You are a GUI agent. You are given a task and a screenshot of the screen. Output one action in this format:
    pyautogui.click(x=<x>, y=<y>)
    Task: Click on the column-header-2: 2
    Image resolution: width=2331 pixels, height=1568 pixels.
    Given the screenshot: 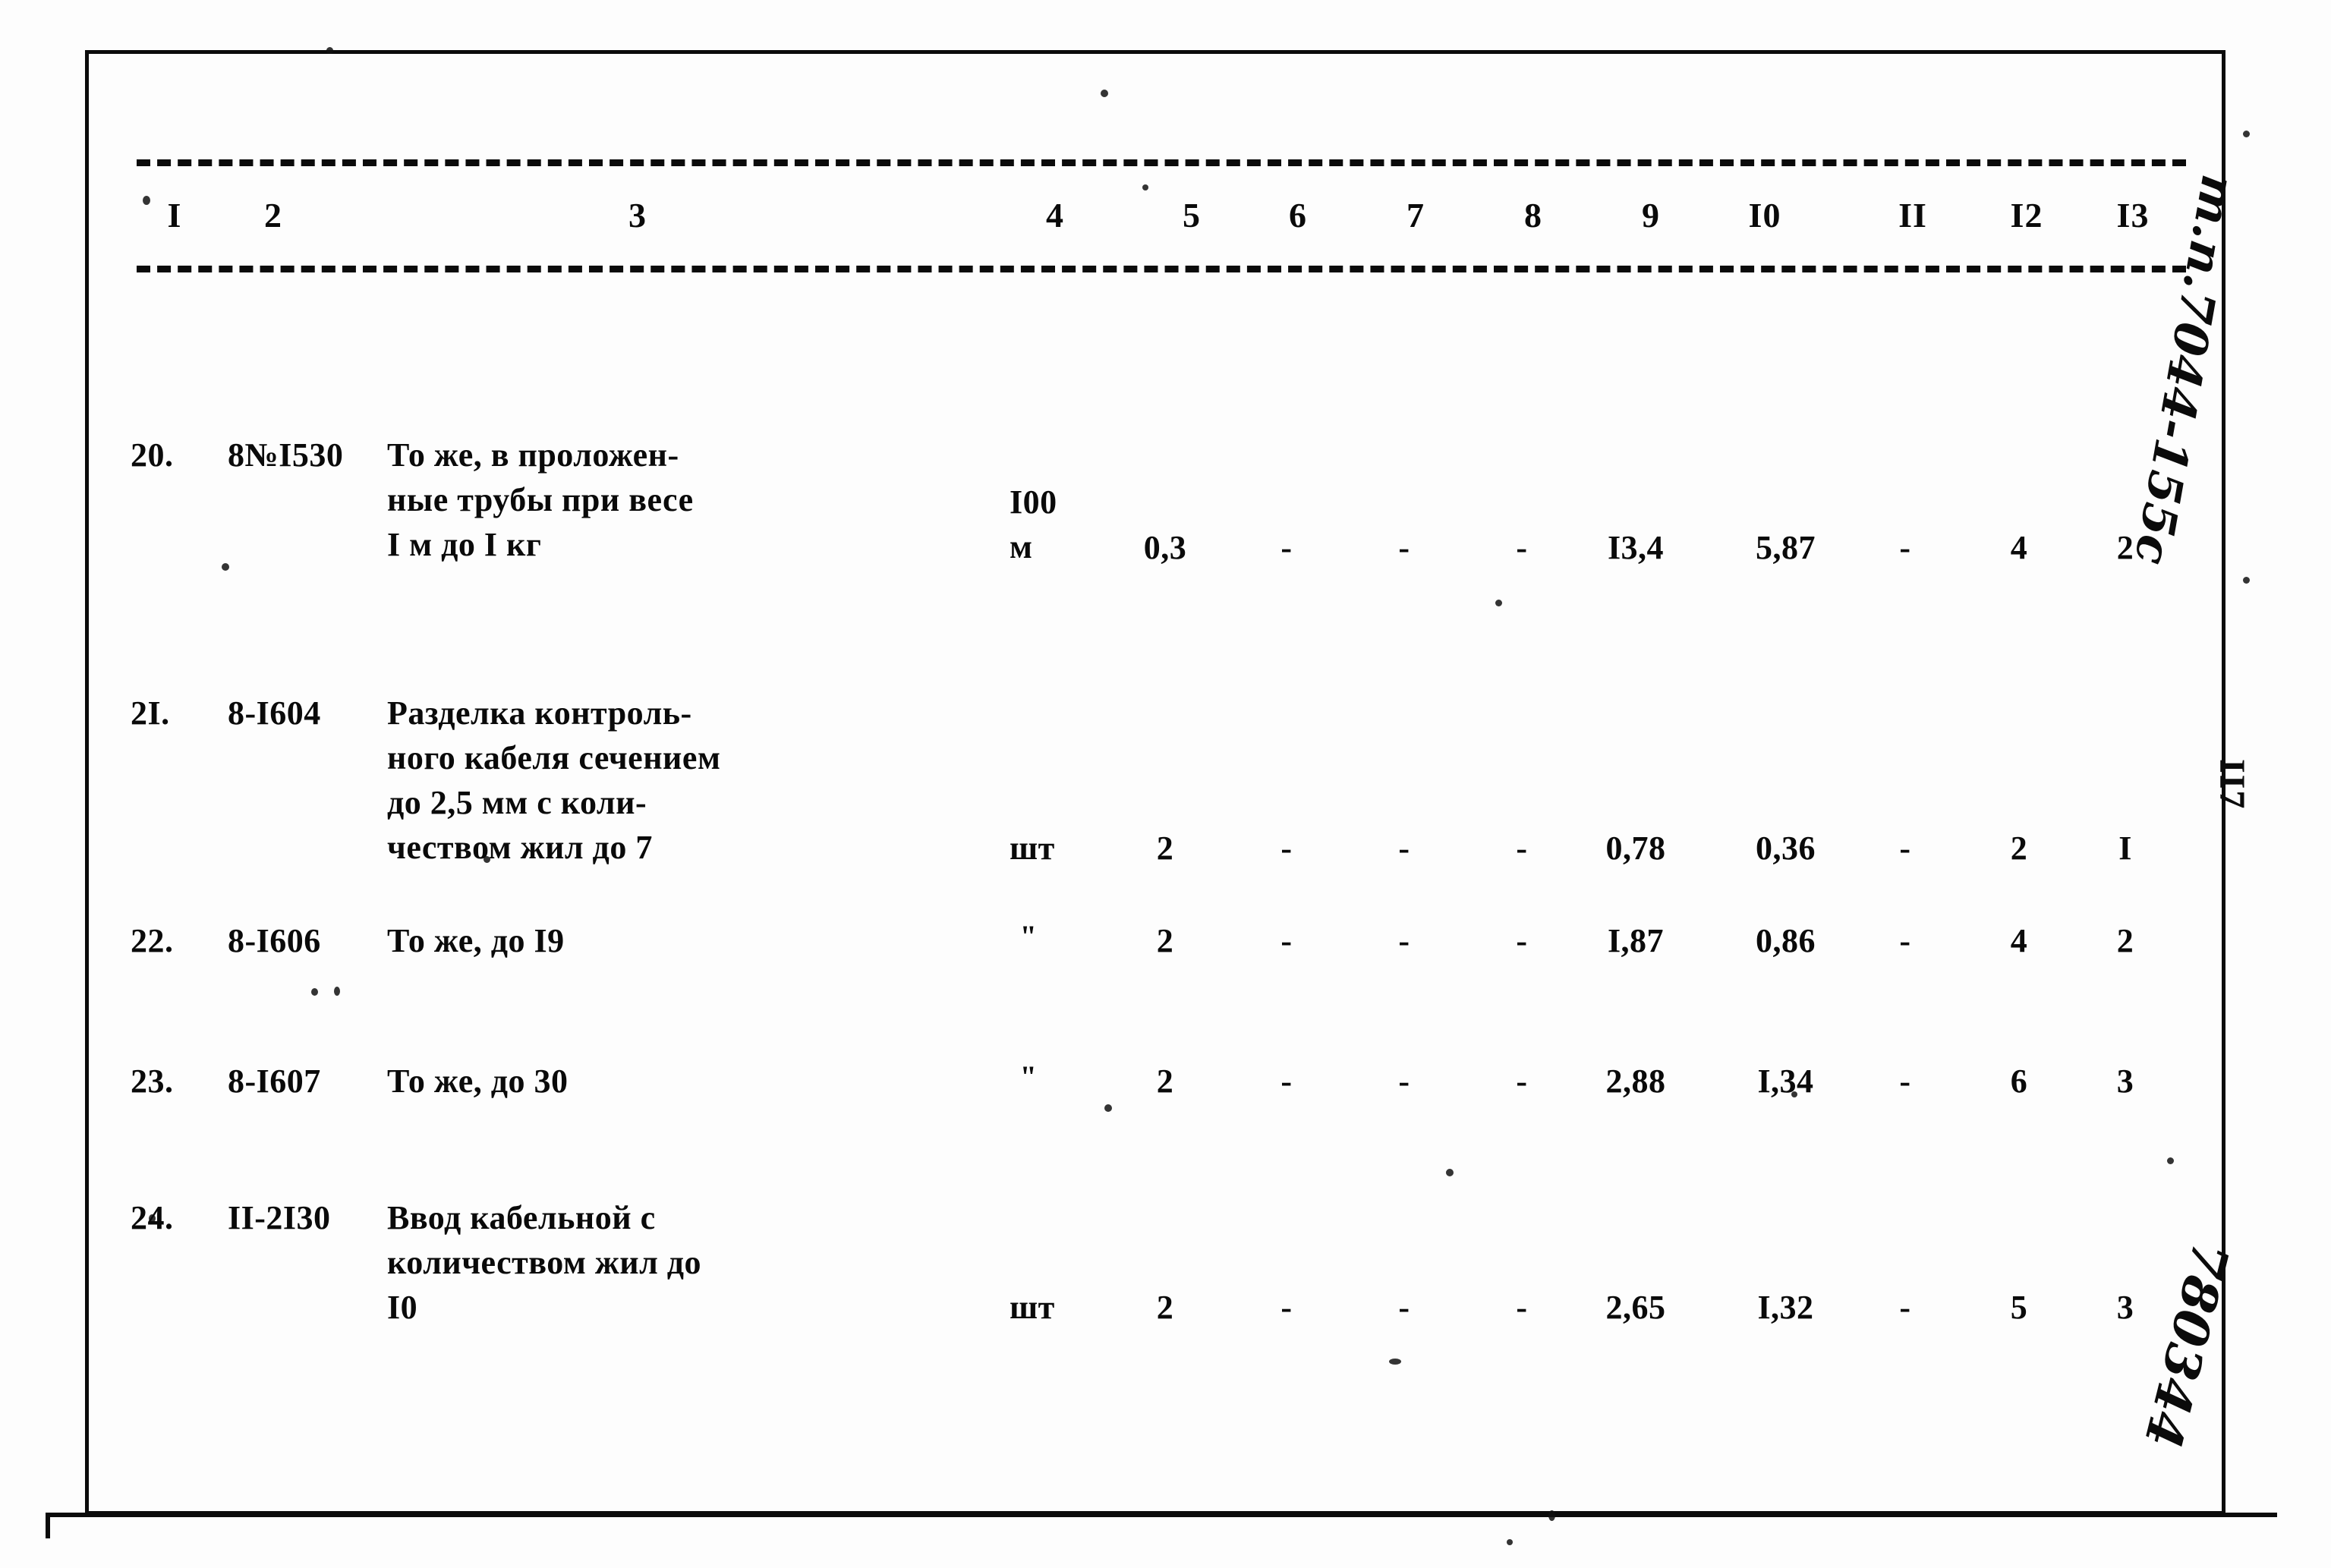 What is the action you would take?
    pyautogui.click(x=273, y=215)
    